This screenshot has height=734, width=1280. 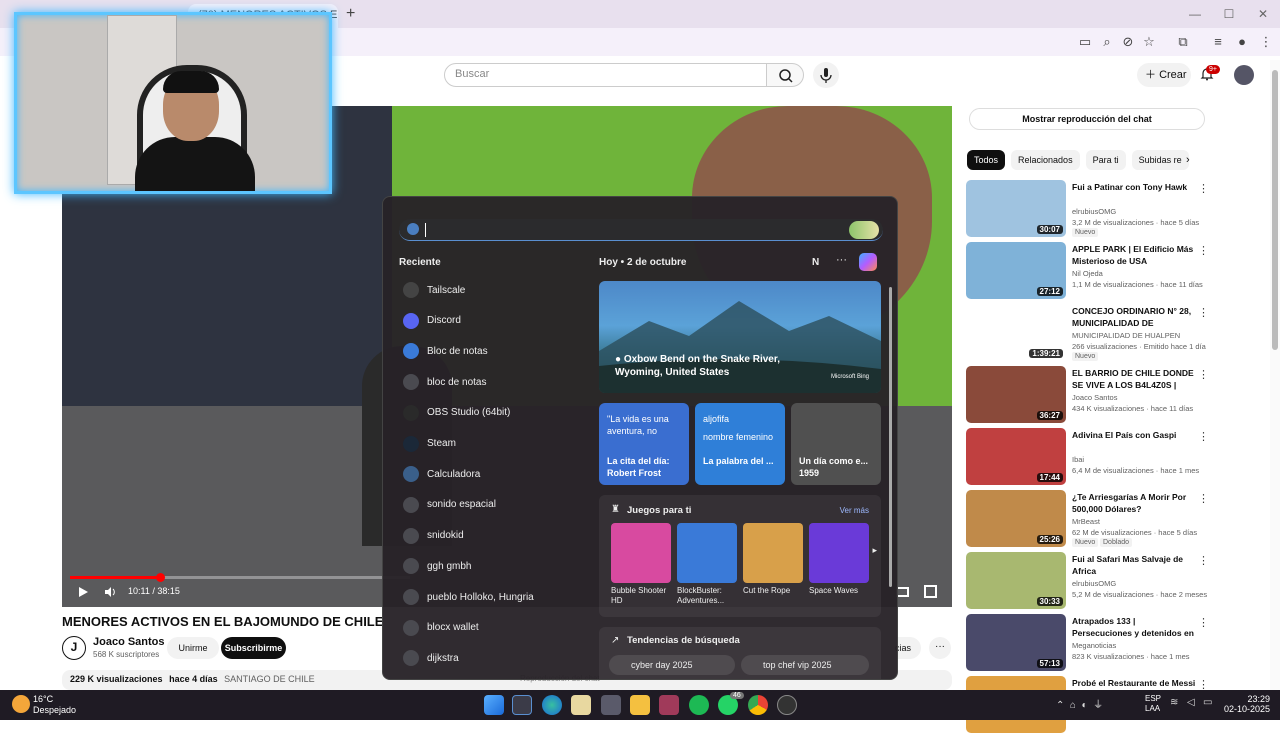 I want to click on recent-item: bloc de notas, so click(x=493, y=382).